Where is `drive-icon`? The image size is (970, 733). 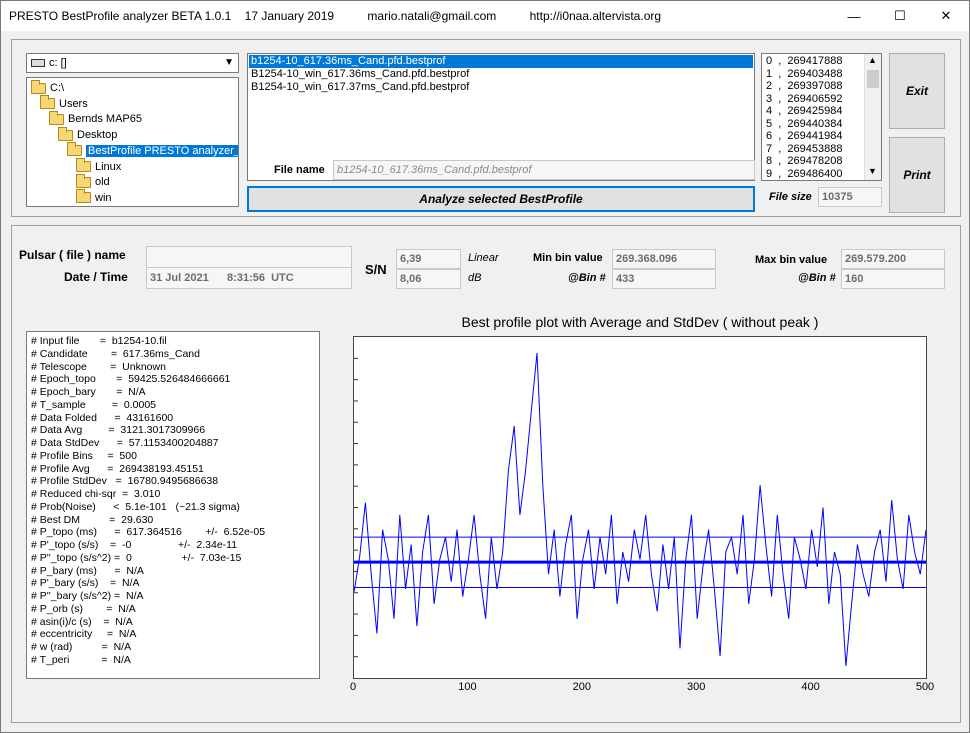
drive-icon is located at coordinates (38, 63).